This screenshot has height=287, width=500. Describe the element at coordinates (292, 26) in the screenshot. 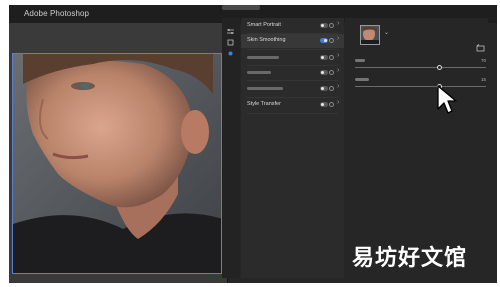

I see `filter-item-smart-portrait: Smart Portrait ›` at that location.